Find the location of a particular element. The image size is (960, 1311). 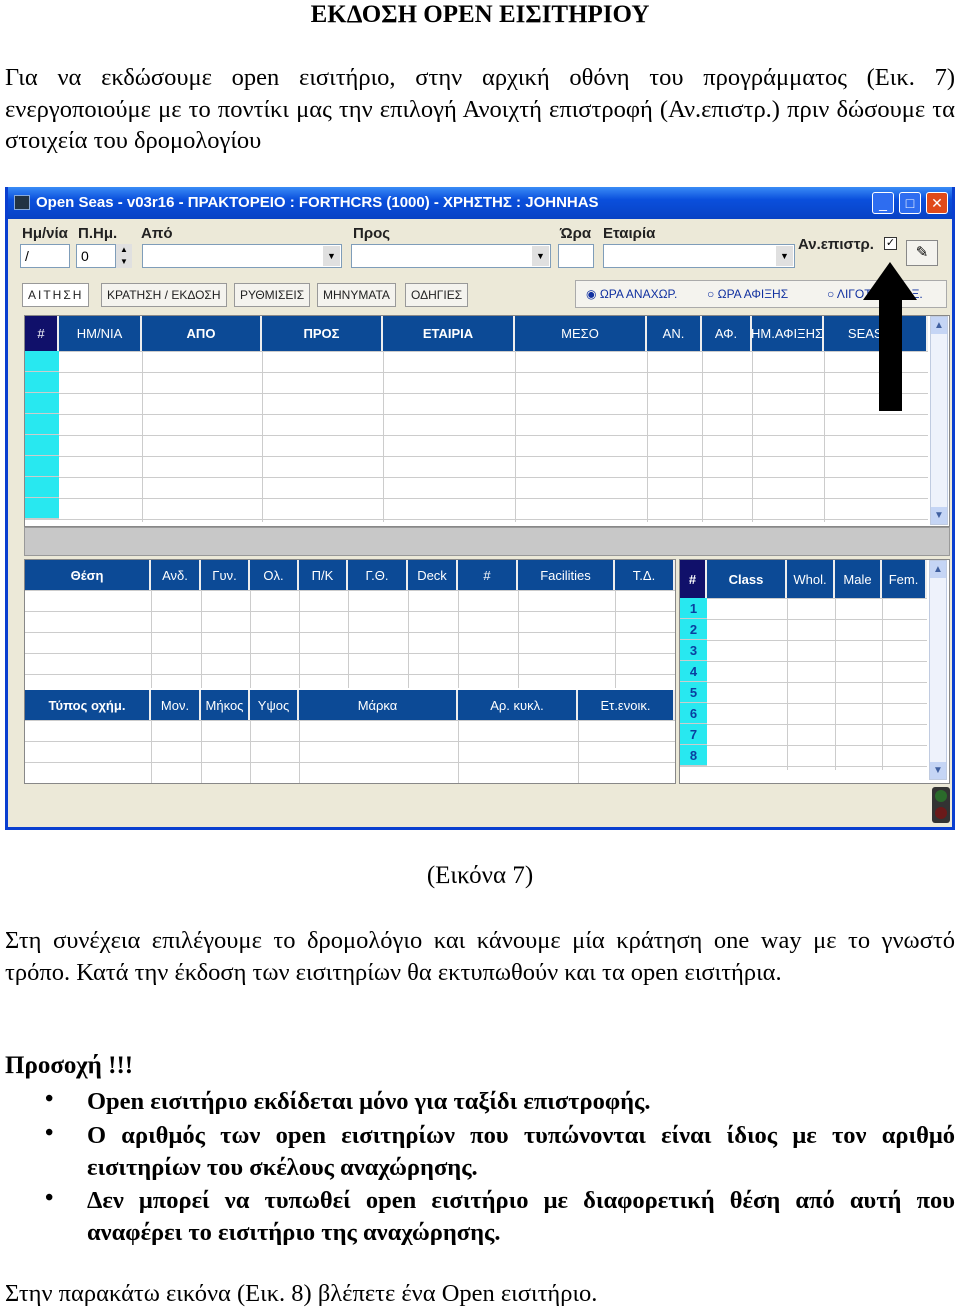

seats-rows is located at coordinates (350, 639).